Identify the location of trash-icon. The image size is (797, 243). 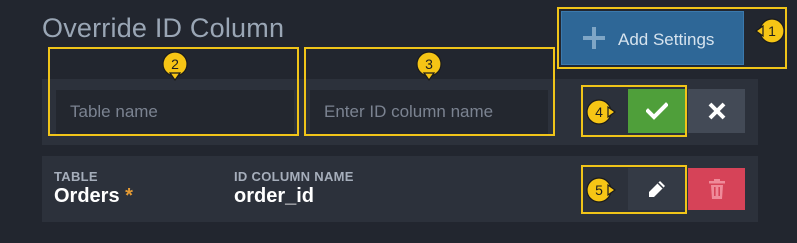
(716, 189).